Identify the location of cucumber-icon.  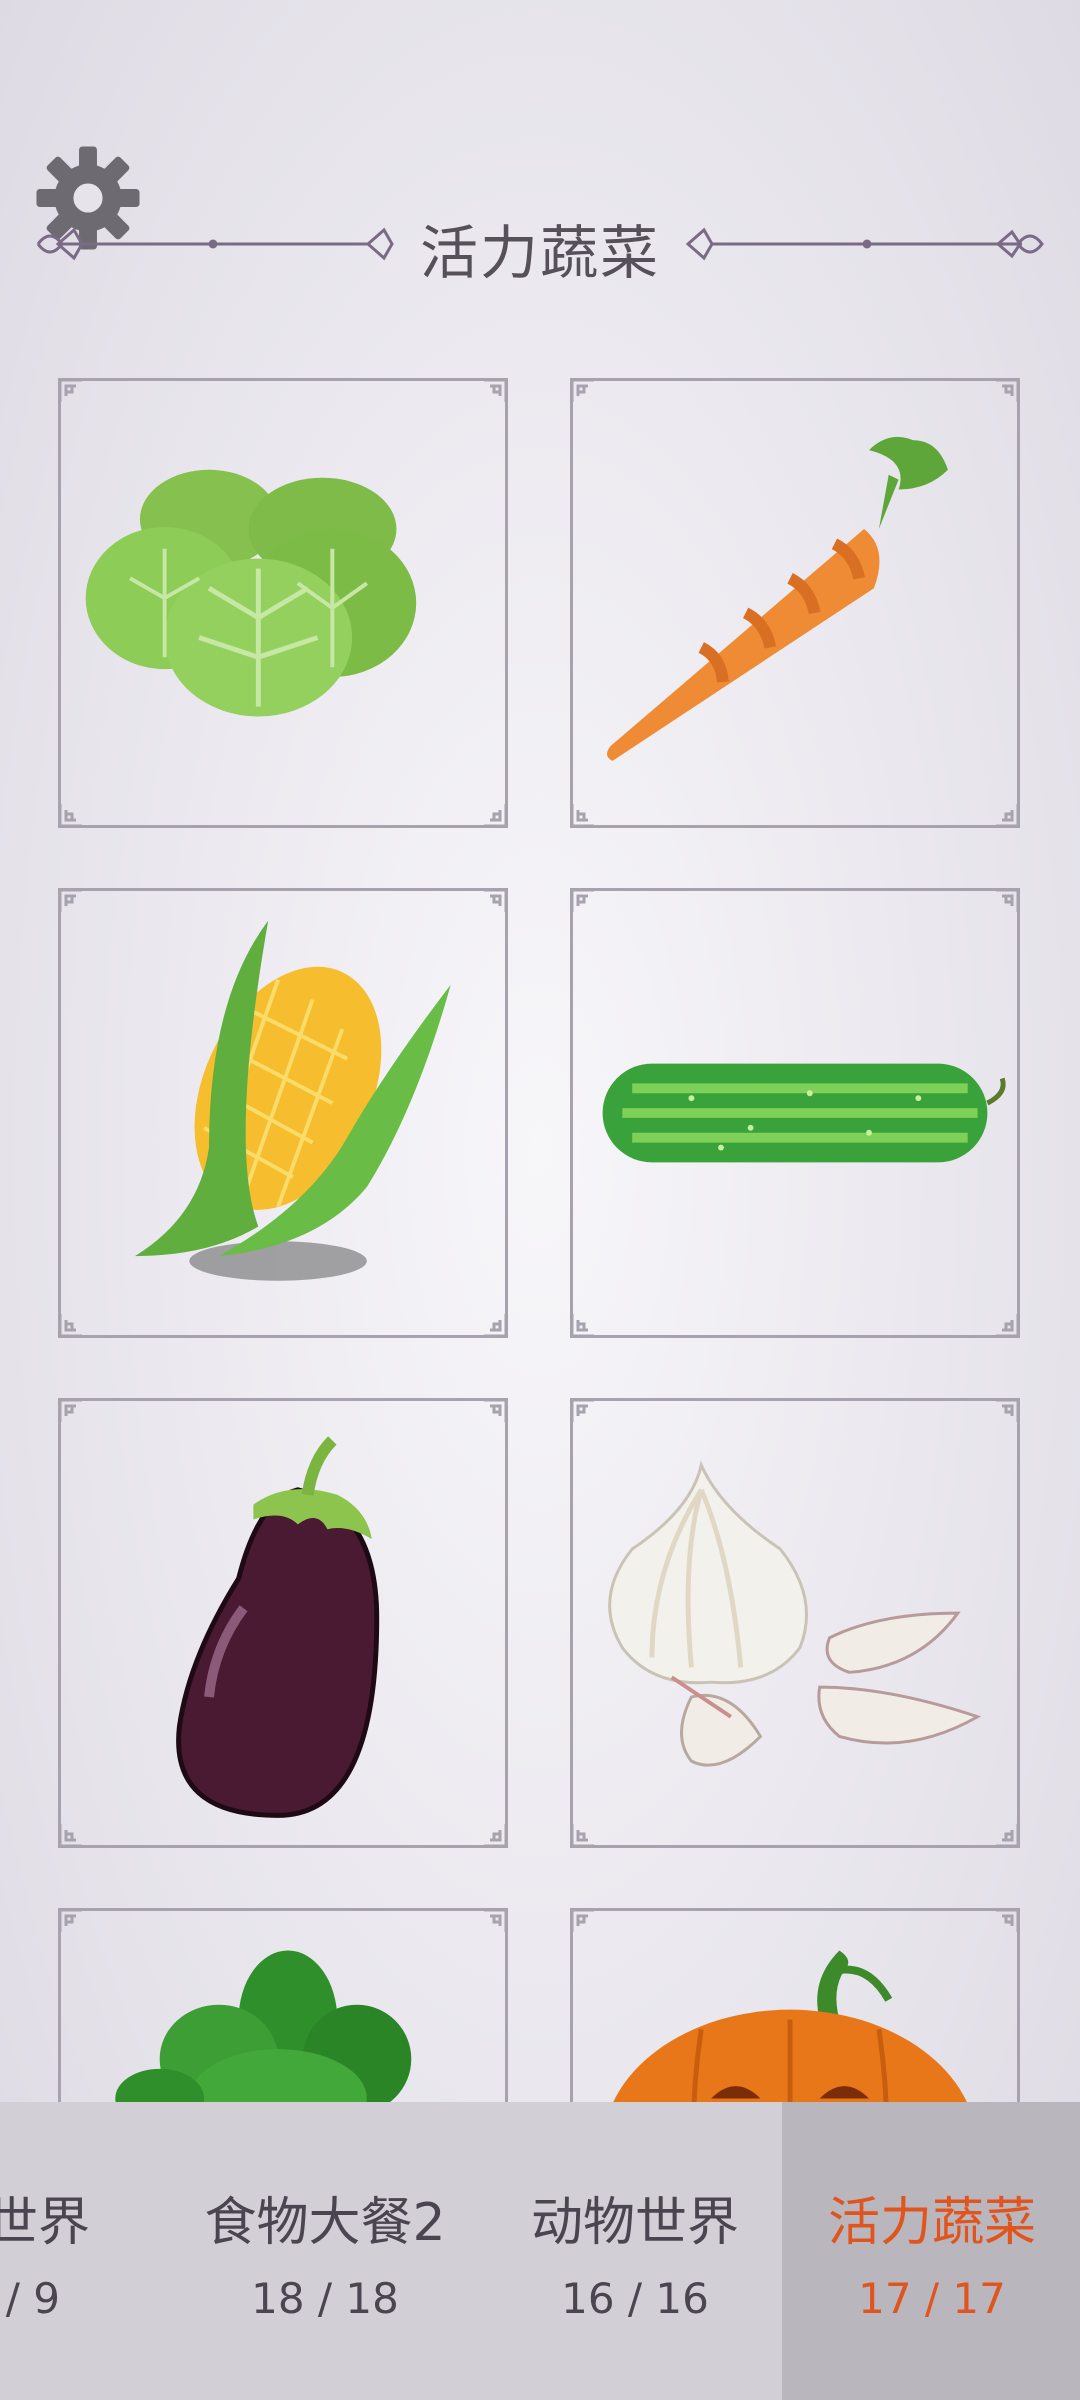
(804, 1113).